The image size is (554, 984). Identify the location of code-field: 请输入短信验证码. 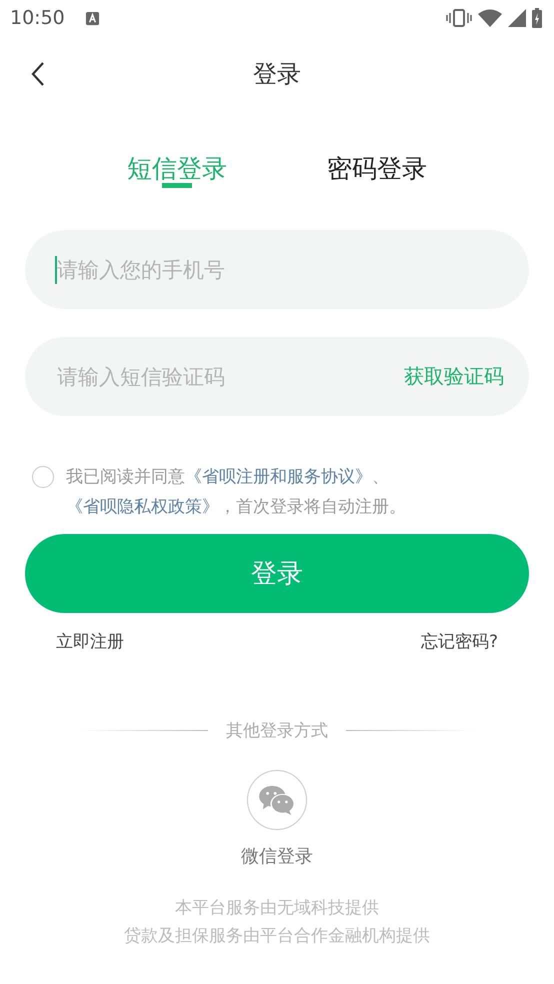
(228, 377).